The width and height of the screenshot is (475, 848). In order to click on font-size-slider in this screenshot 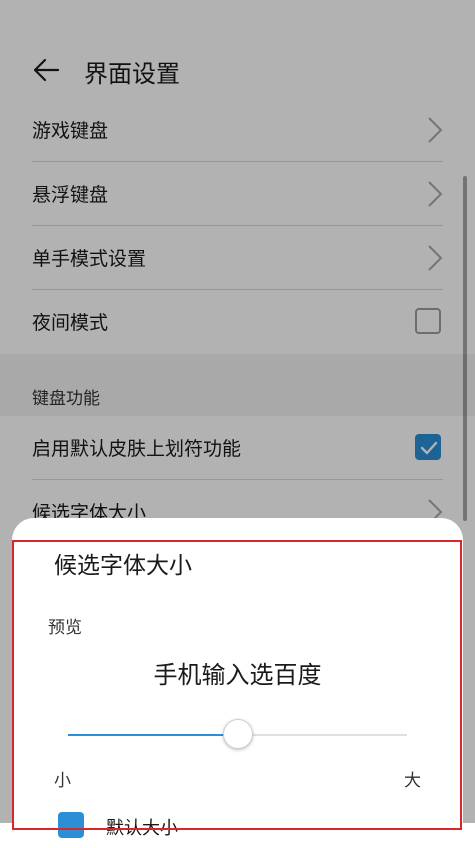, I will do `click(237, 734)`.